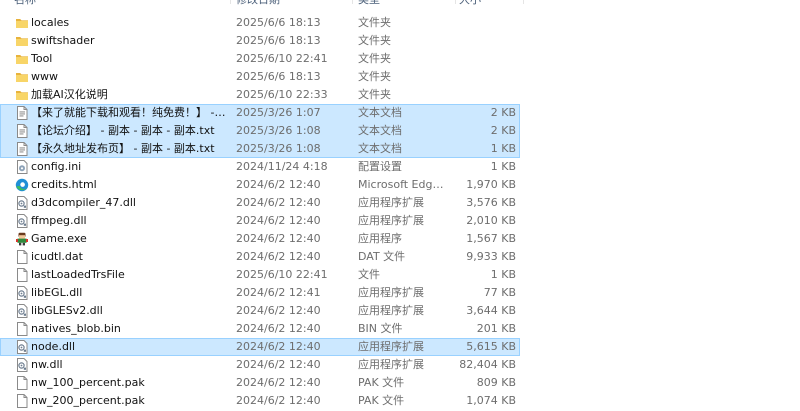  Describe the element at coordinates (499, 292) in the screenshot. I see `file-size: 77 KB` at that location.